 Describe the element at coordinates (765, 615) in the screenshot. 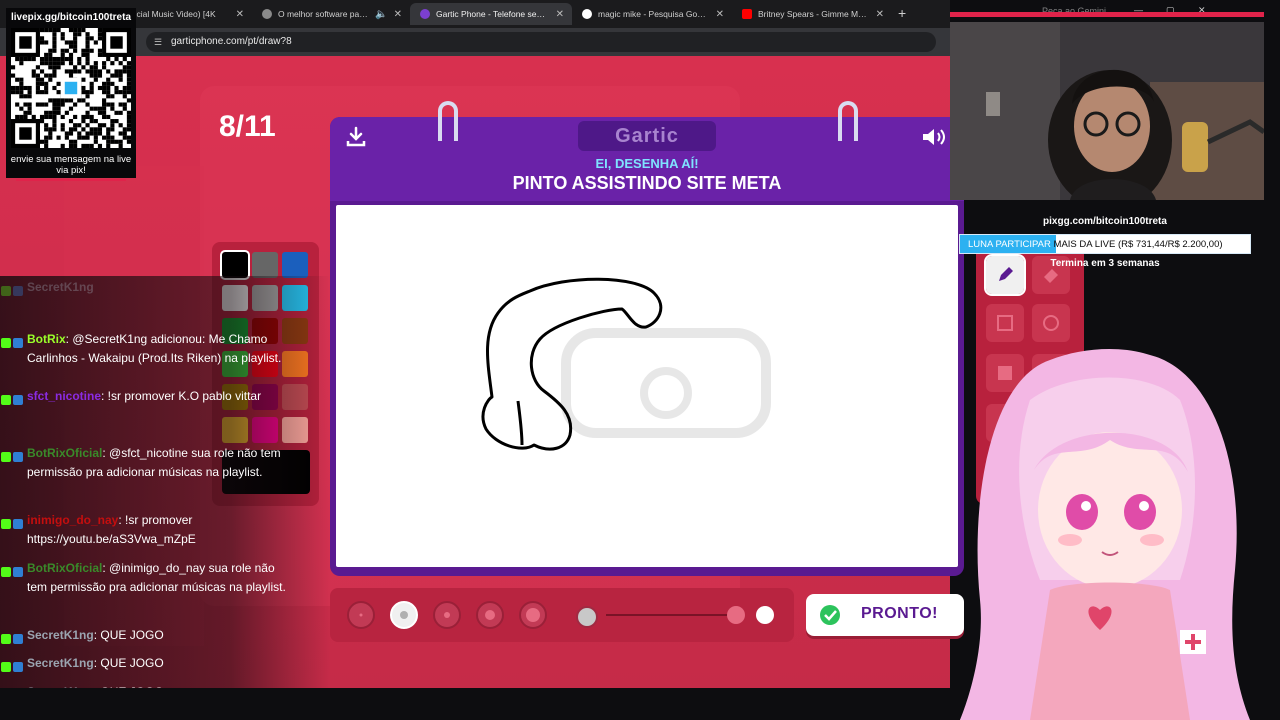

I see `opacity-max-icon` at that location.